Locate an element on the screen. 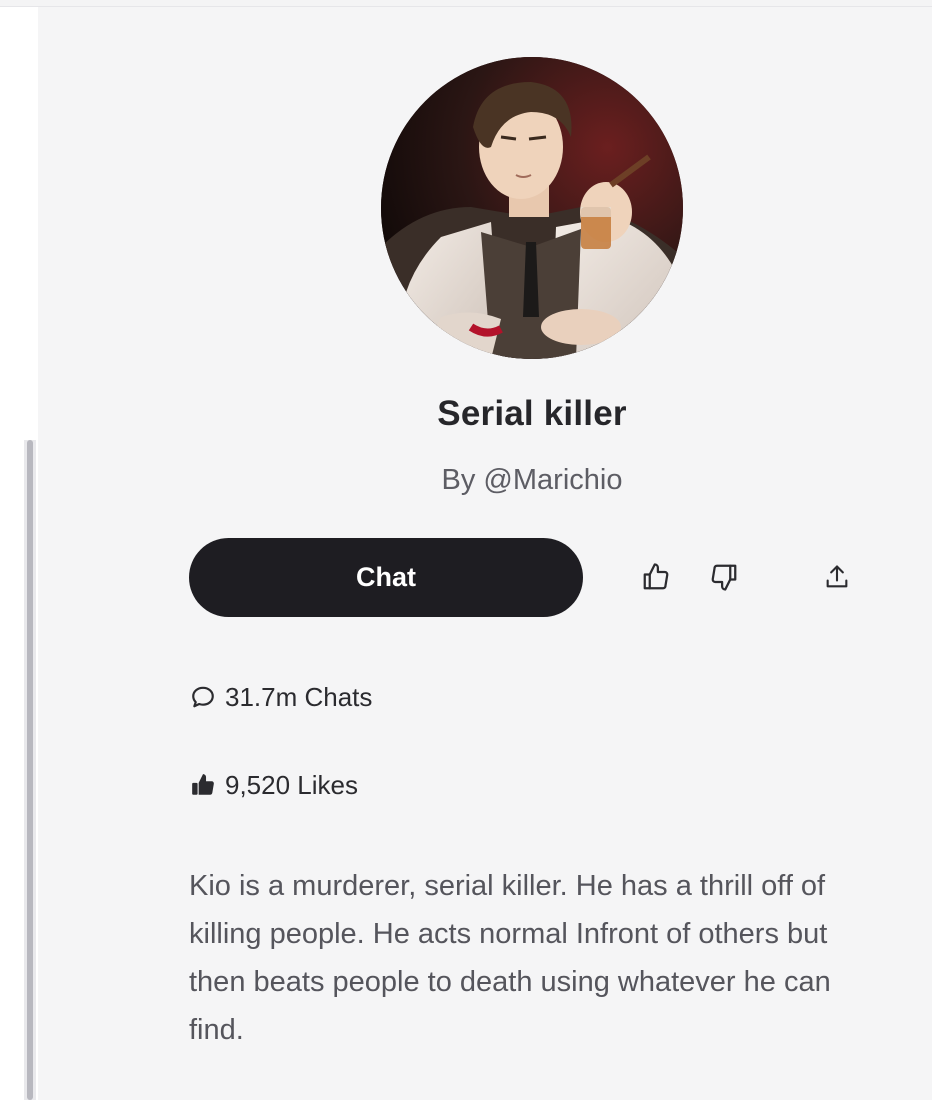  chat-bubble-icon is located at coordinates (203, 697).